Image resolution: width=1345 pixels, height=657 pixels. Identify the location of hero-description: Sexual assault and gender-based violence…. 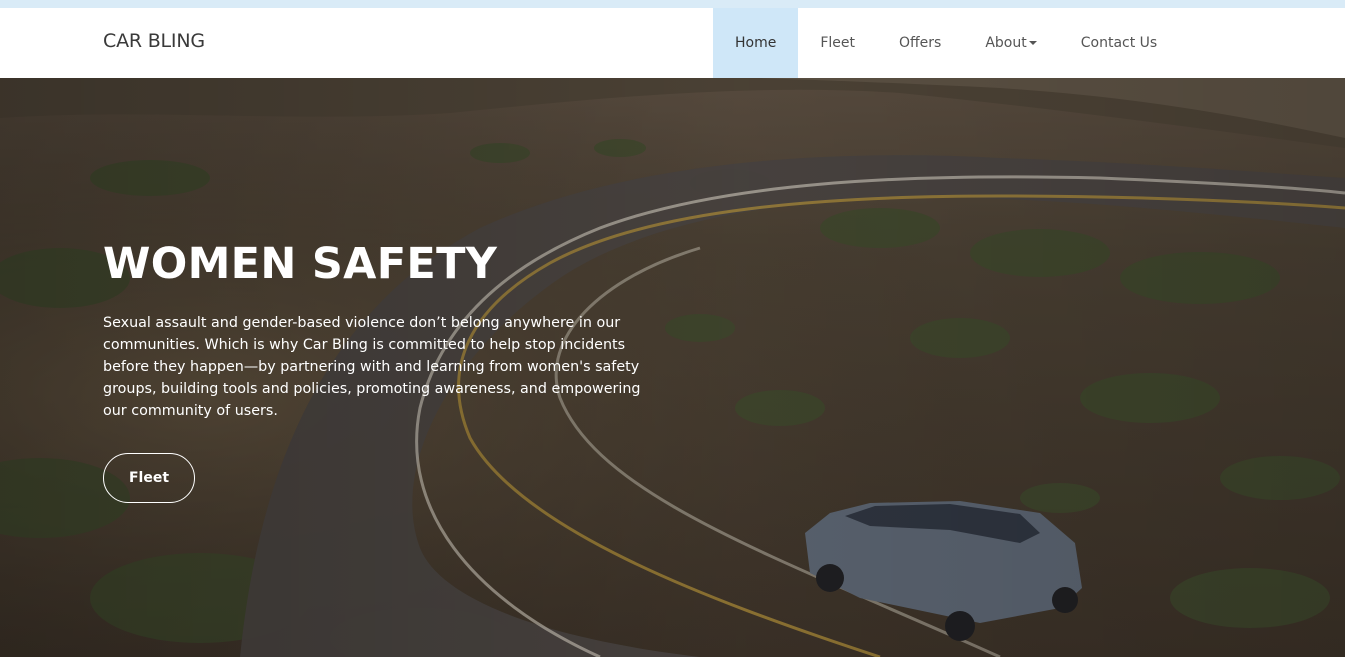
(372, 367).